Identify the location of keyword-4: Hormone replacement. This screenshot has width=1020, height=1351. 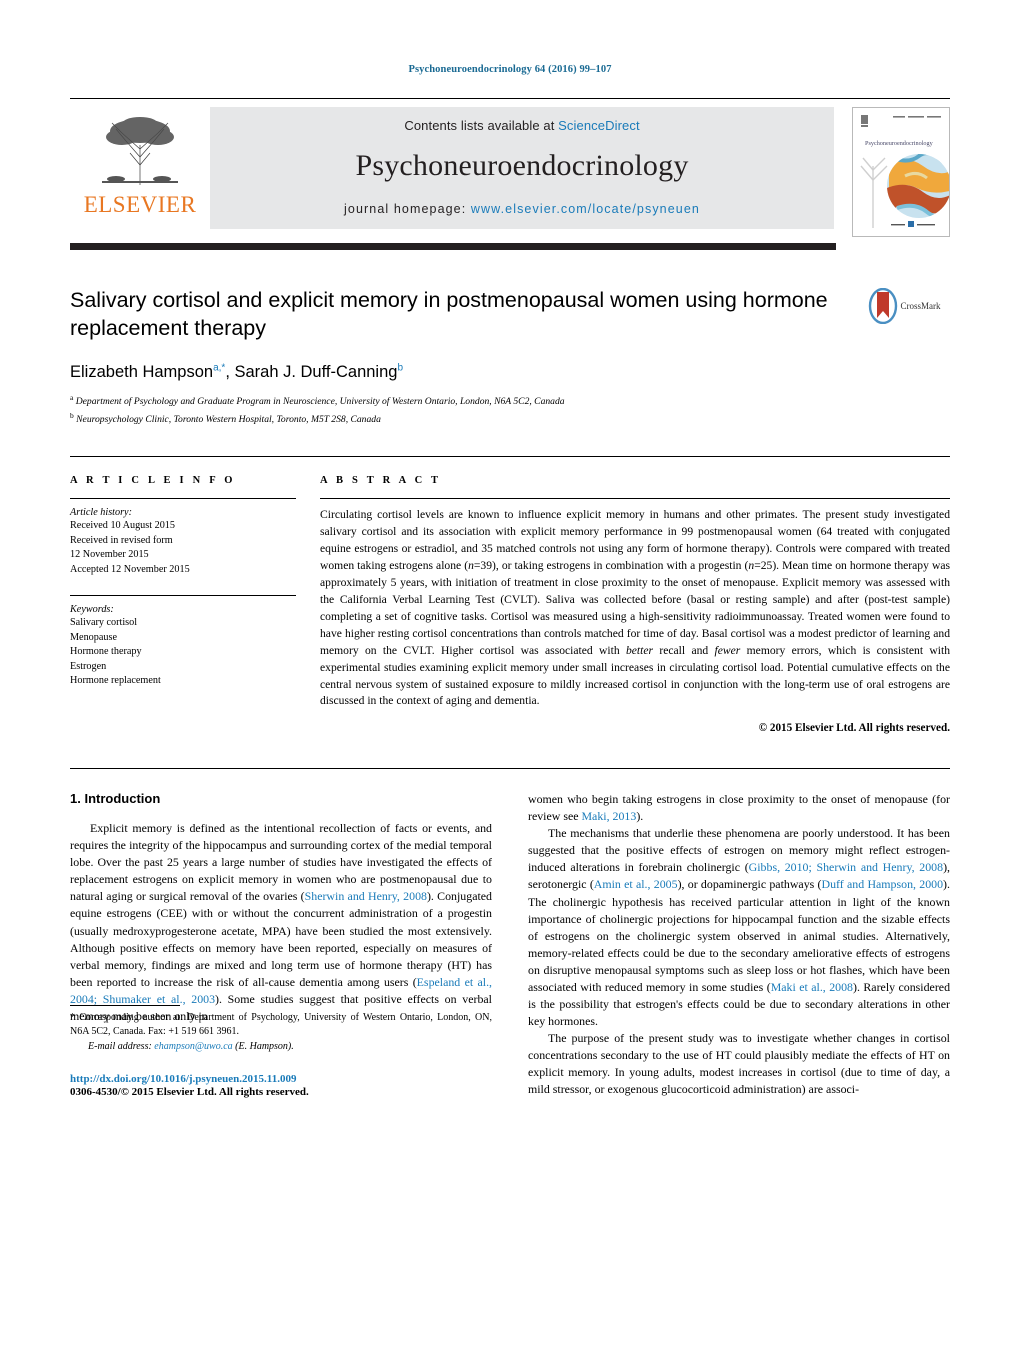
(115, 681).